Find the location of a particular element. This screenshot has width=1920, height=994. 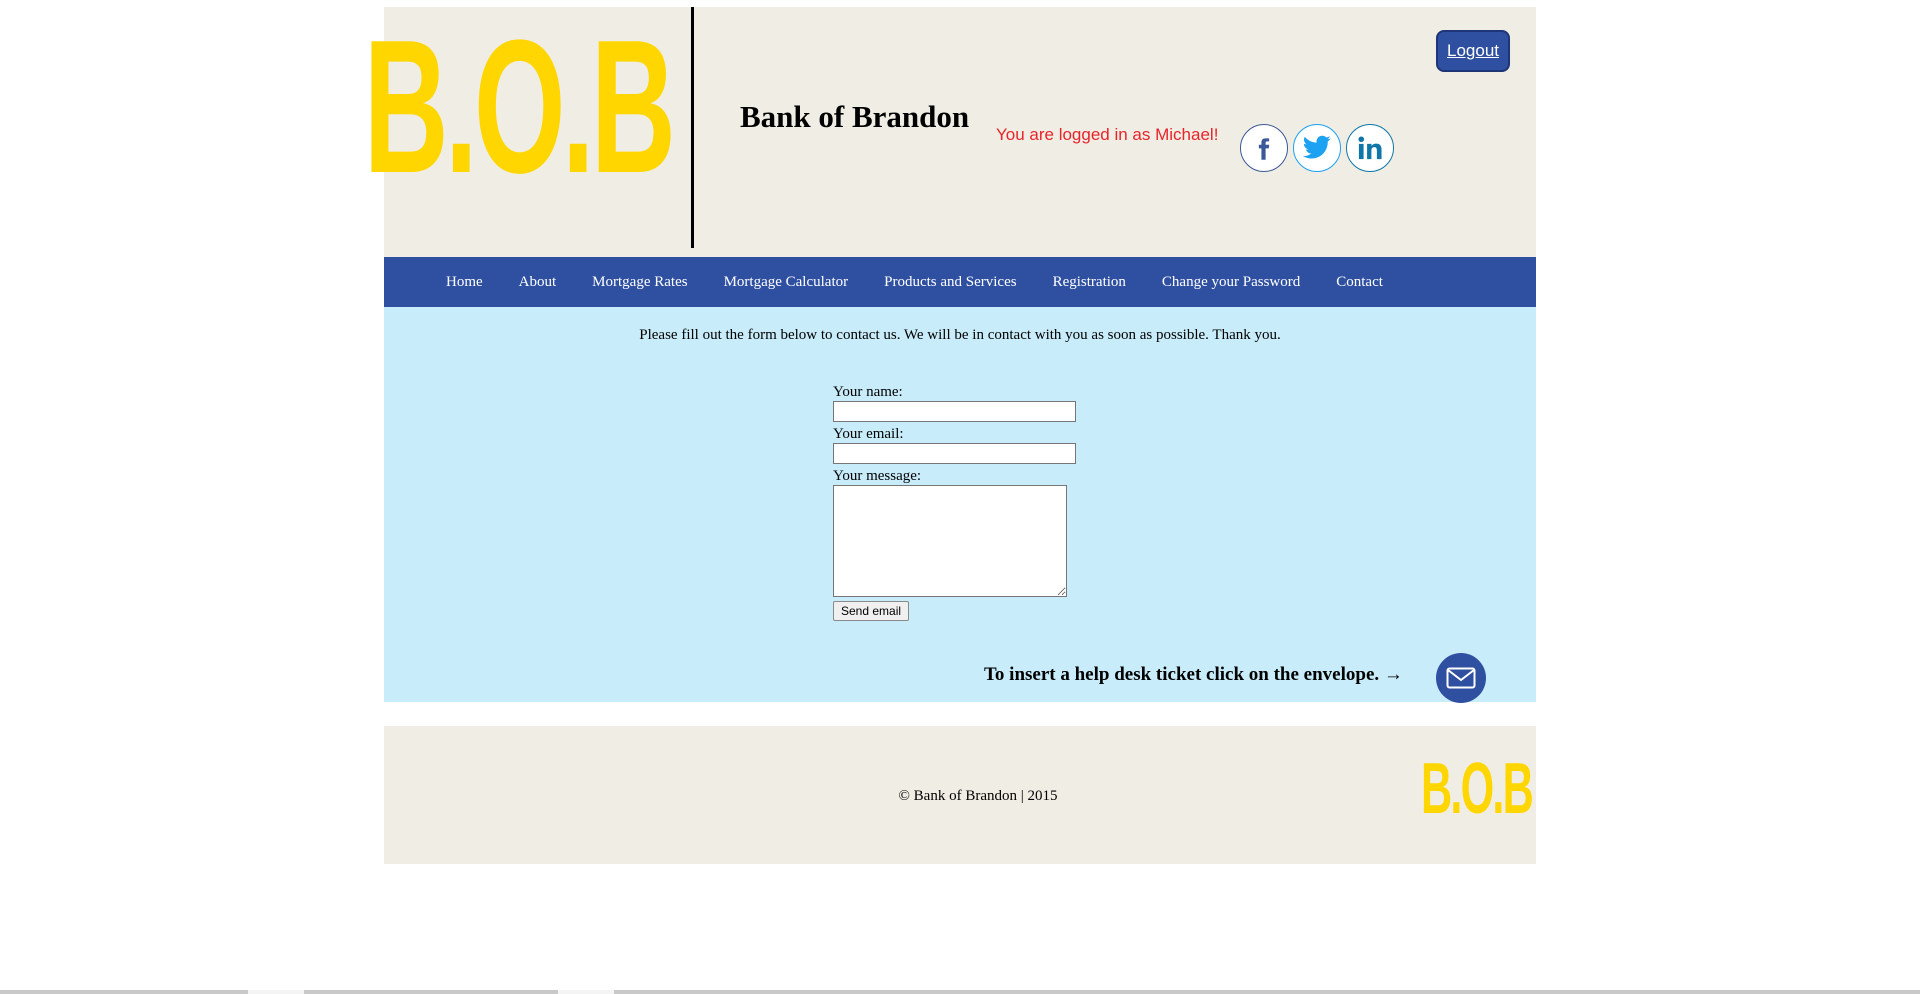

bank-title: Bank of Brandon is located at coordinates (855, 116).